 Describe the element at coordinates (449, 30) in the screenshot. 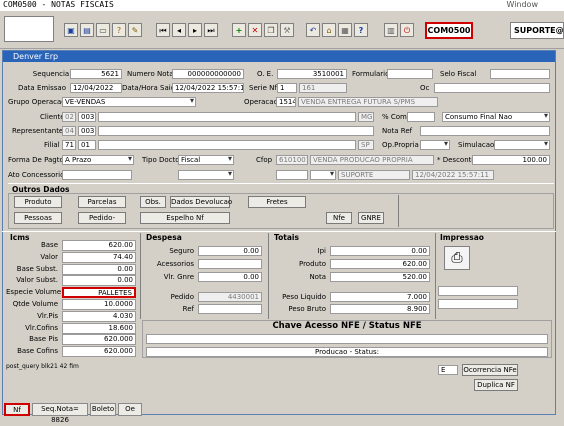

I see `program-code: COM0500` at that location.